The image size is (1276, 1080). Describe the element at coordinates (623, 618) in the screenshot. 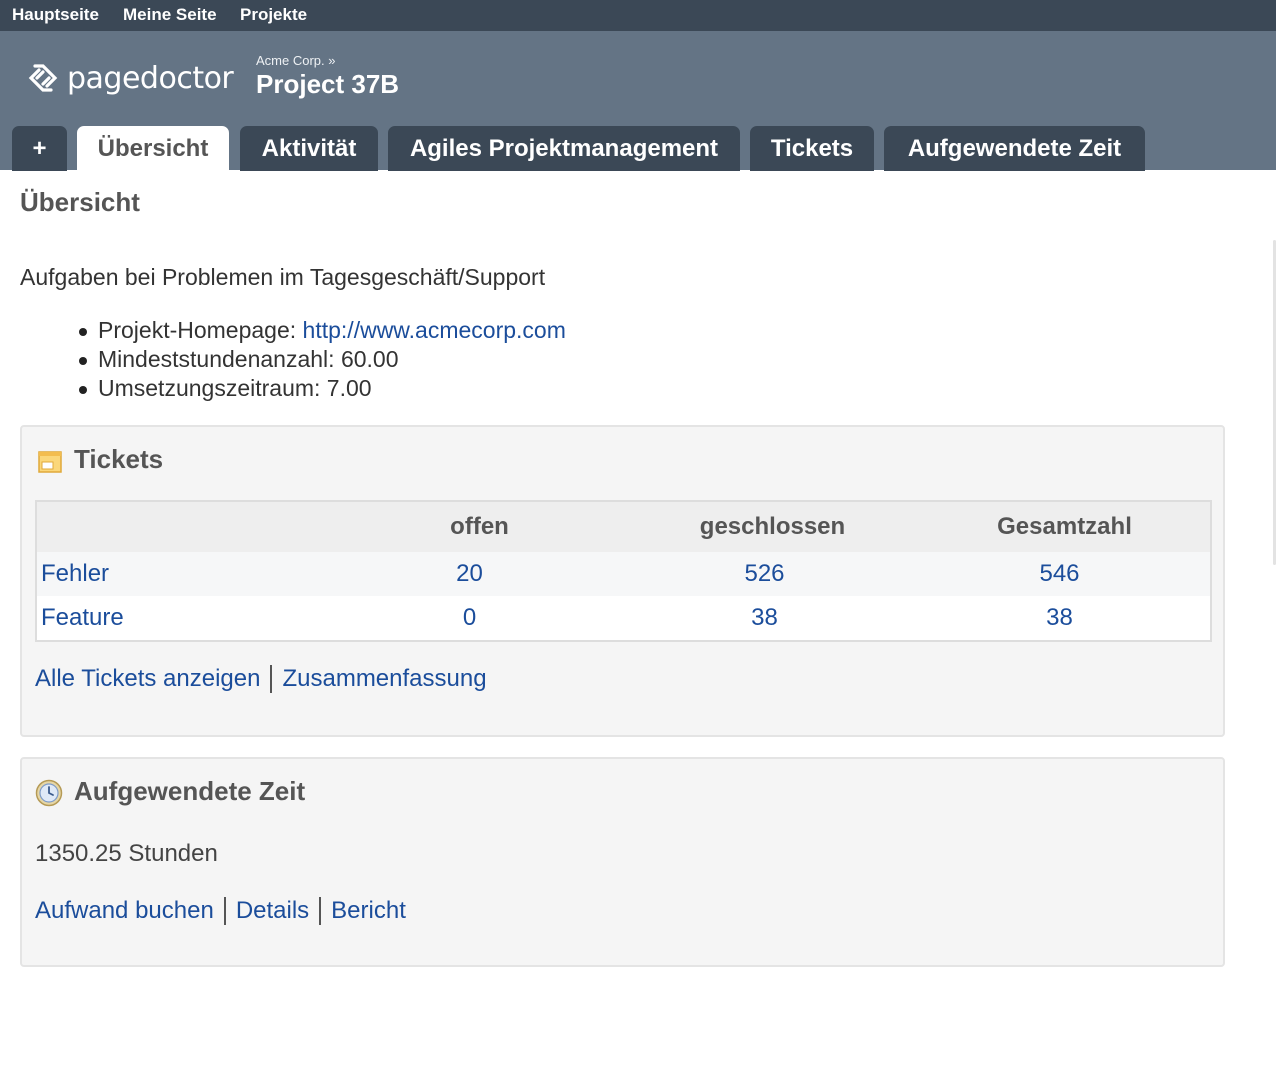

I see `table-row: Feature 0 38 38` at that location.